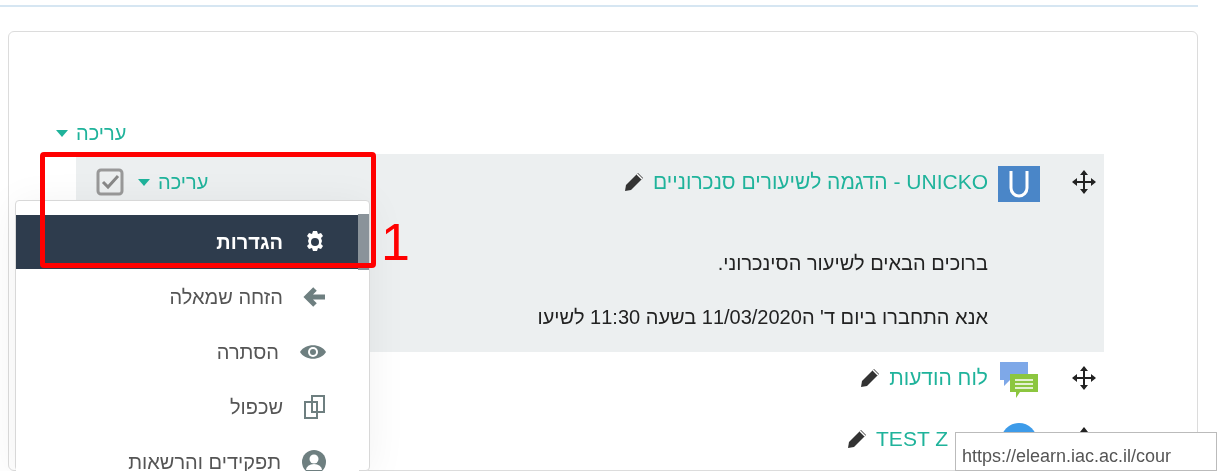  Describe the element at coordinates (1086, 451) in the screenshot. I see `url-tooltip: https://elearn.iac.ac.il/cour` at that location.